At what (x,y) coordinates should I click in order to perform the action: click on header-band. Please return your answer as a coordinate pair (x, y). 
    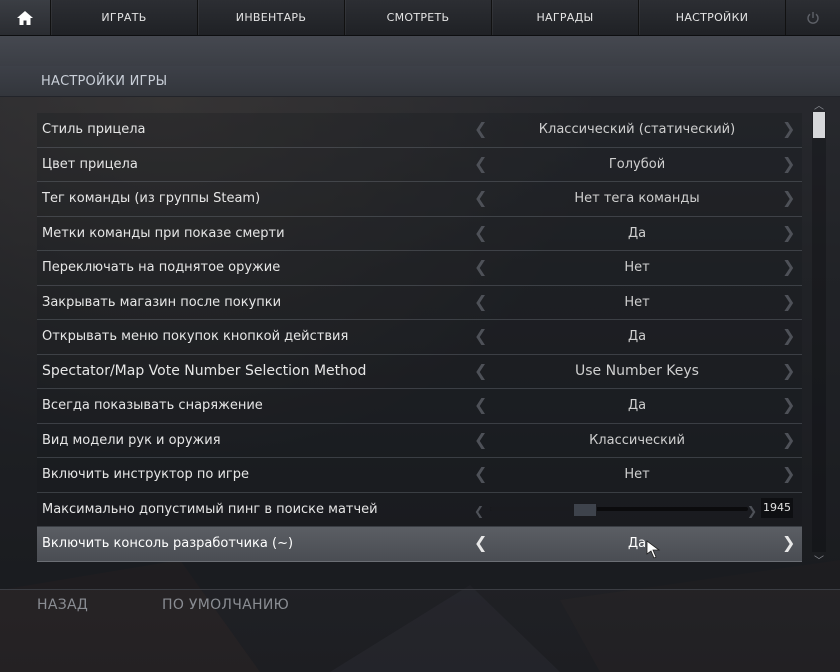
    Looking at the image, I should click on (420, 51).